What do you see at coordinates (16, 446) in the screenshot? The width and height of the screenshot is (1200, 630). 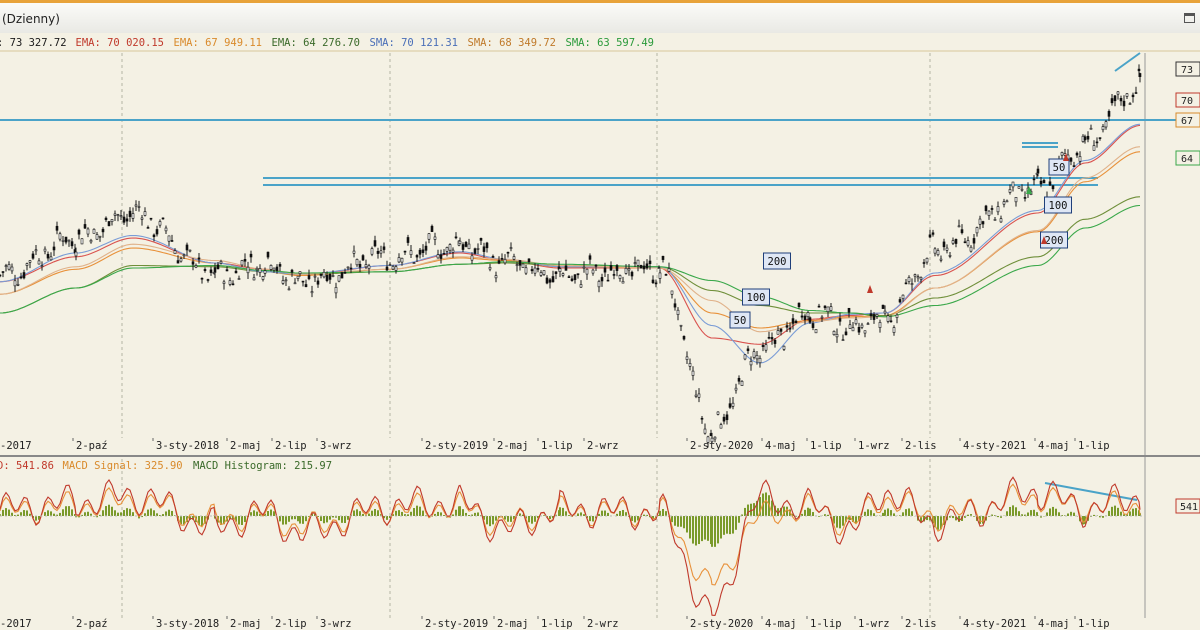 I see `x-tick-label: -2017` at bounding box center [16, 446].